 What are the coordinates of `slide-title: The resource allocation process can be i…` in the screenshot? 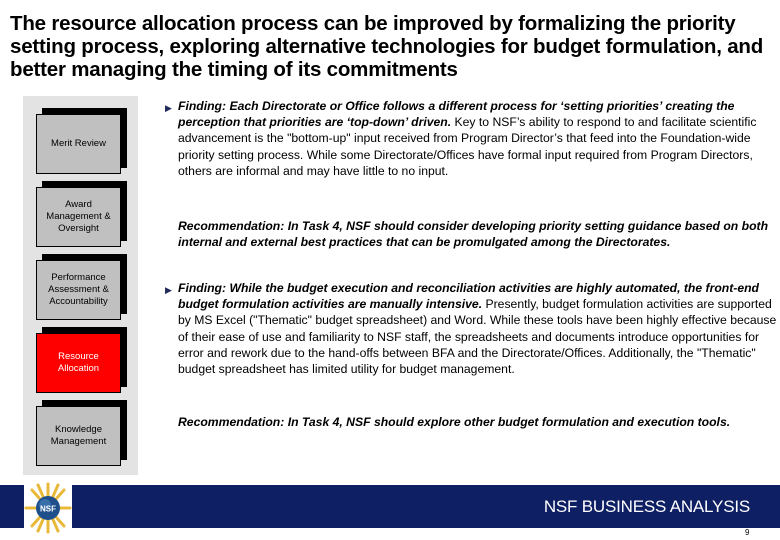 It's located at (387, 46).